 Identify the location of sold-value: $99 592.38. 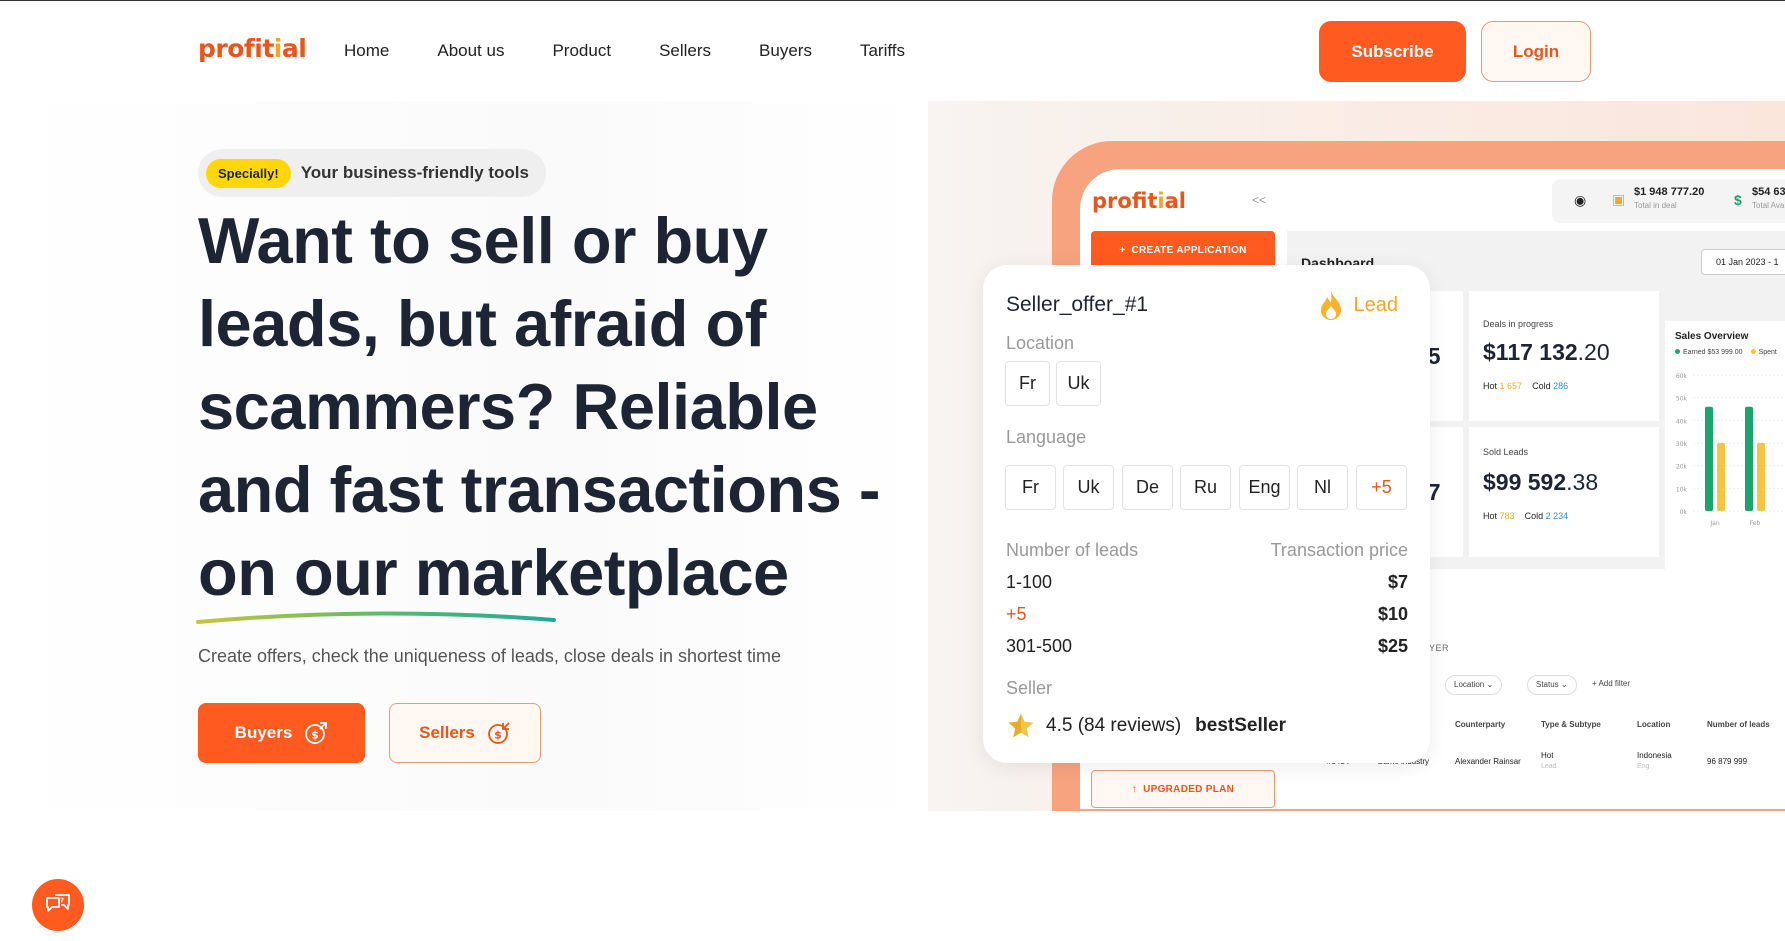
(1540, 482).